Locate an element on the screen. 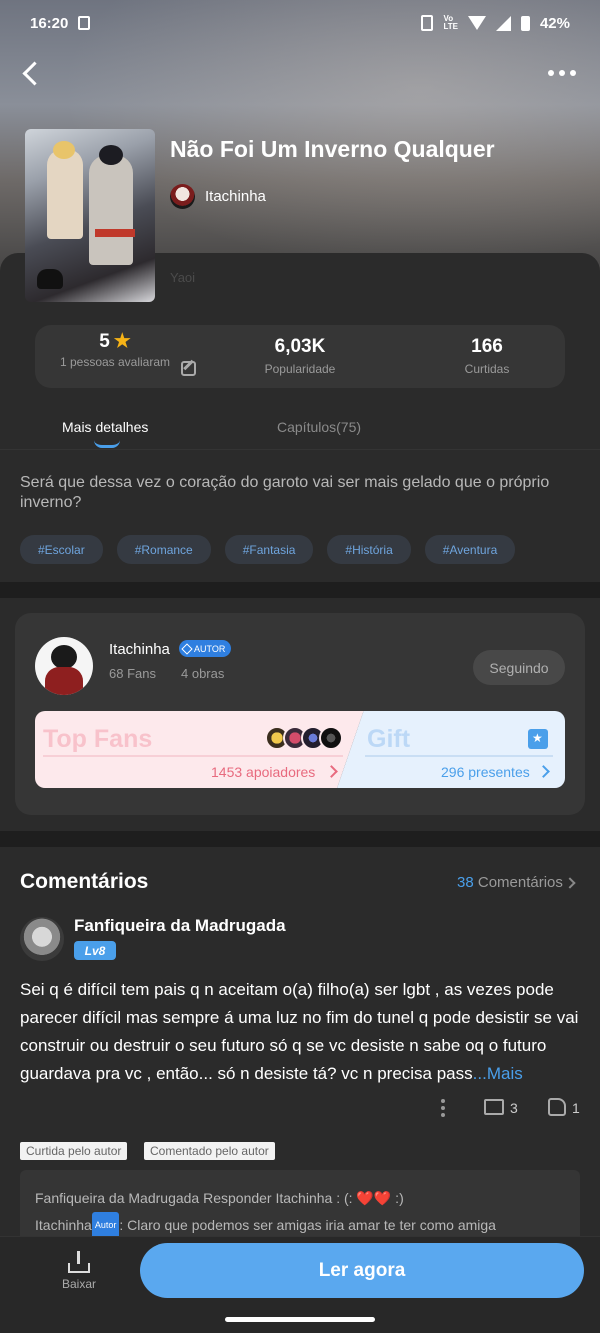 This screenshot has width=600, height=1333. book-cover is located at coordinates (90, 215).